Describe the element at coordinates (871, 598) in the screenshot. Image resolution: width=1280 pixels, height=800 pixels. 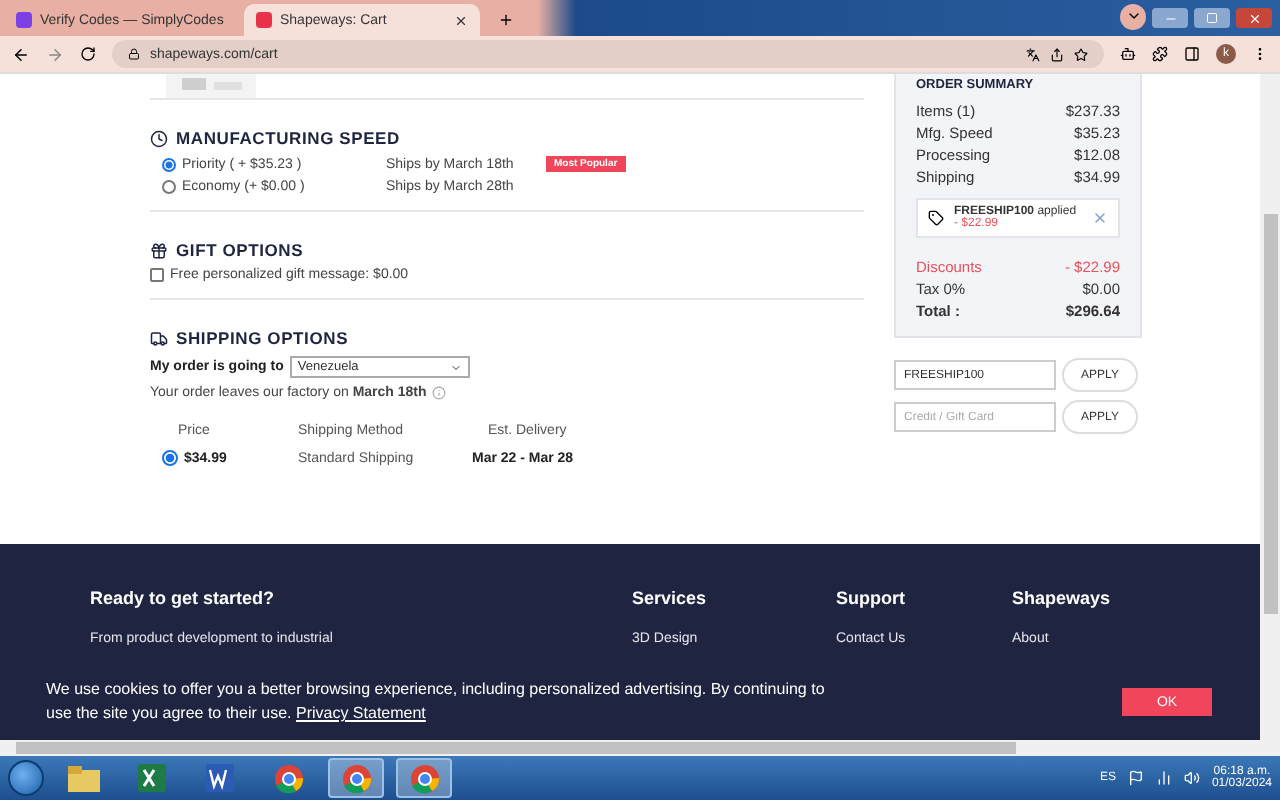
I see `footer-heading: Support` at that location.